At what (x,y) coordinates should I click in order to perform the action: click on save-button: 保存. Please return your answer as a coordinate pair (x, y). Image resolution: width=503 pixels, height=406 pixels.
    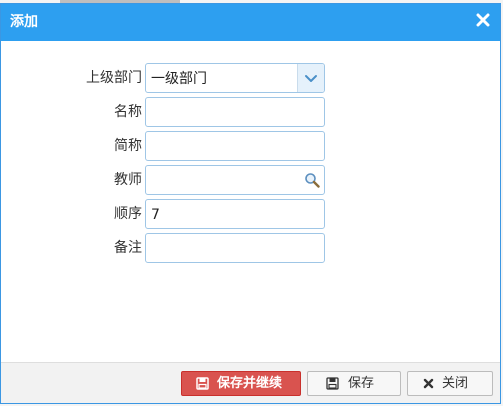
    Looking at the image, I should click on (354, 383).